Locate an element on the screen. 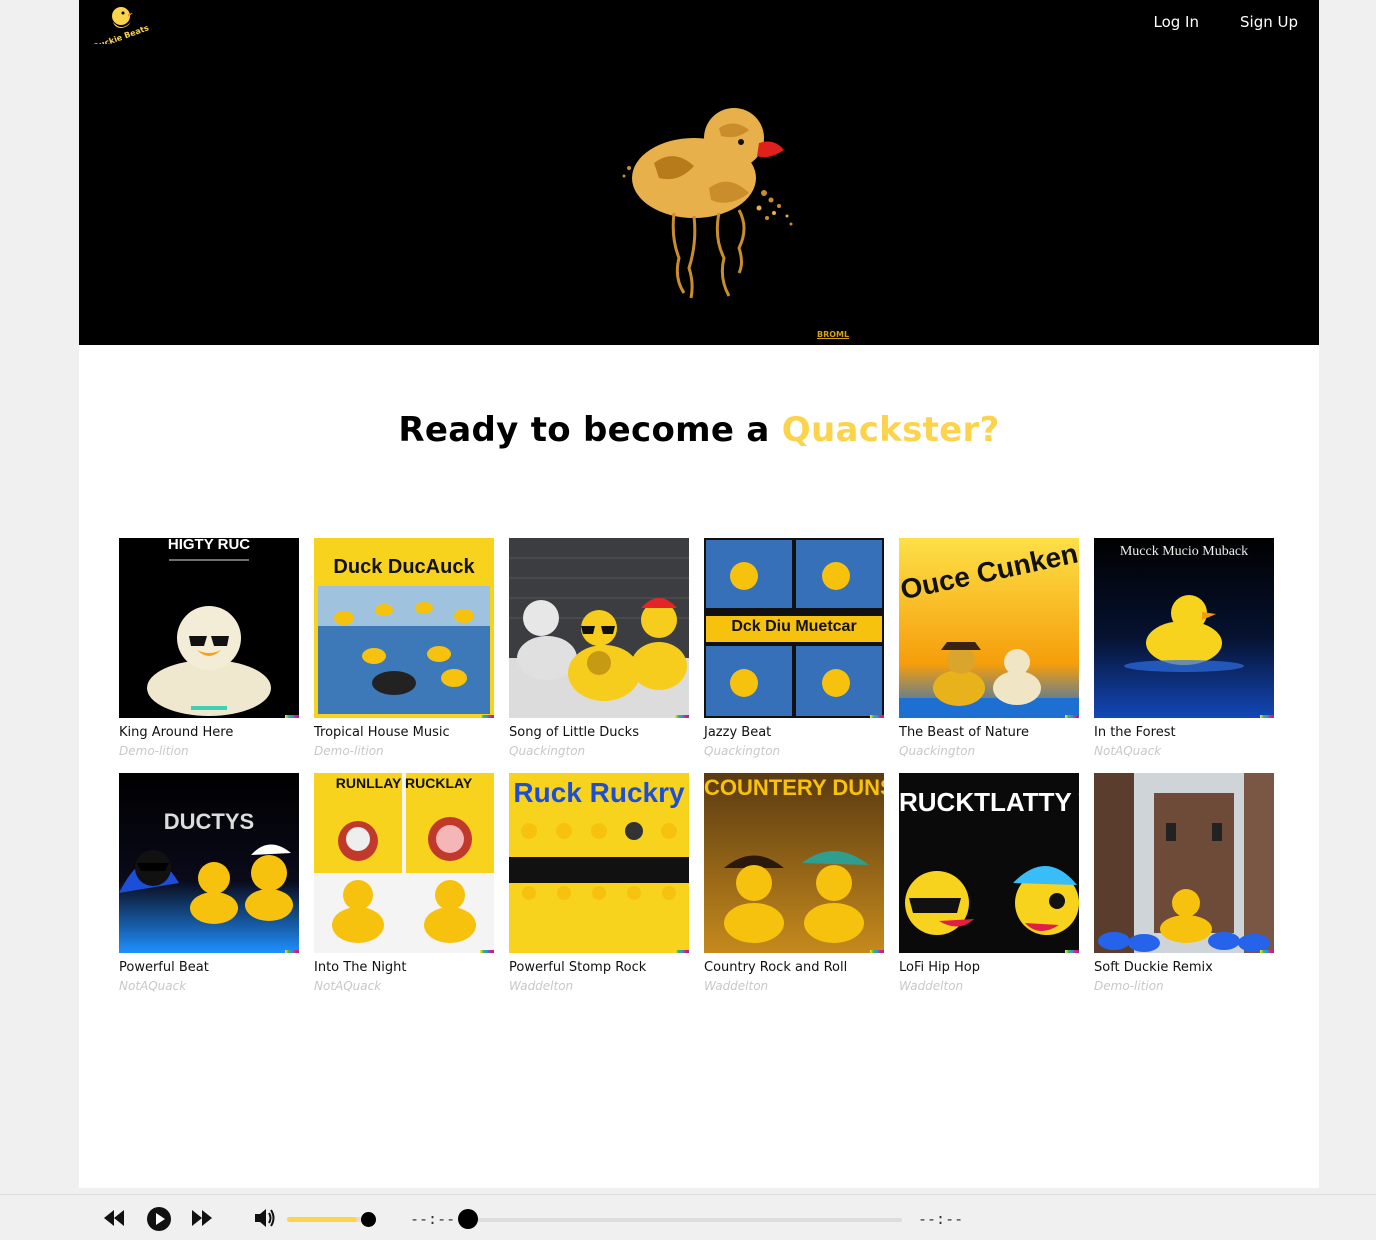  play-icon is located at coordinates (159, 1219).